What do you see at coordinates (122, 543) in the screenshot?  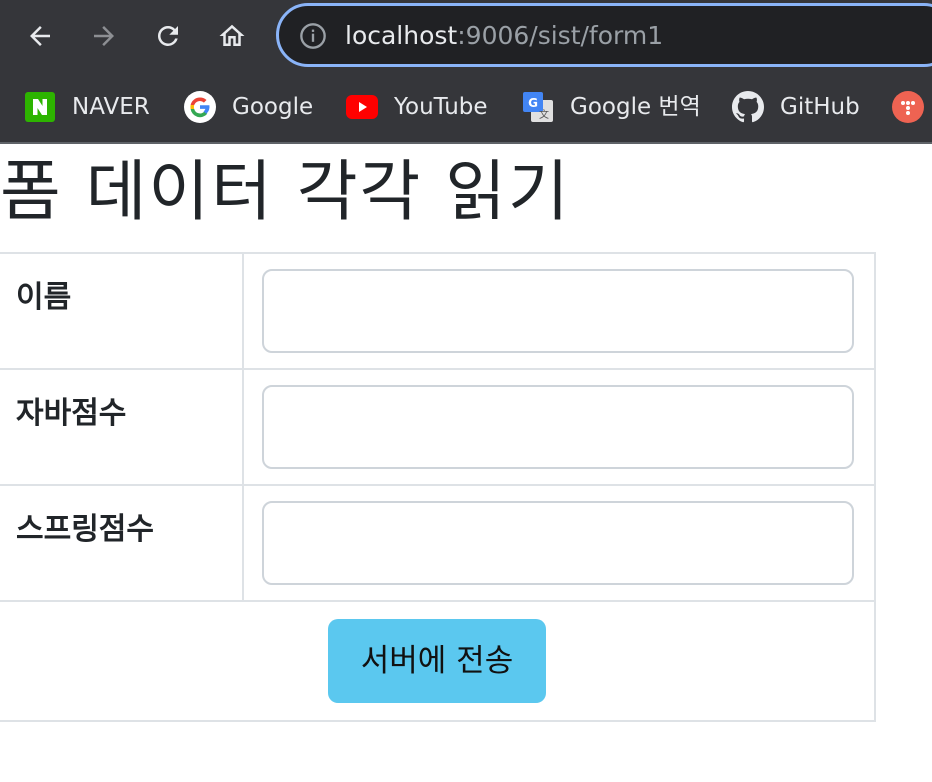 I see `spring-score-label: 스프링점수` at bounding box center [122, 543].